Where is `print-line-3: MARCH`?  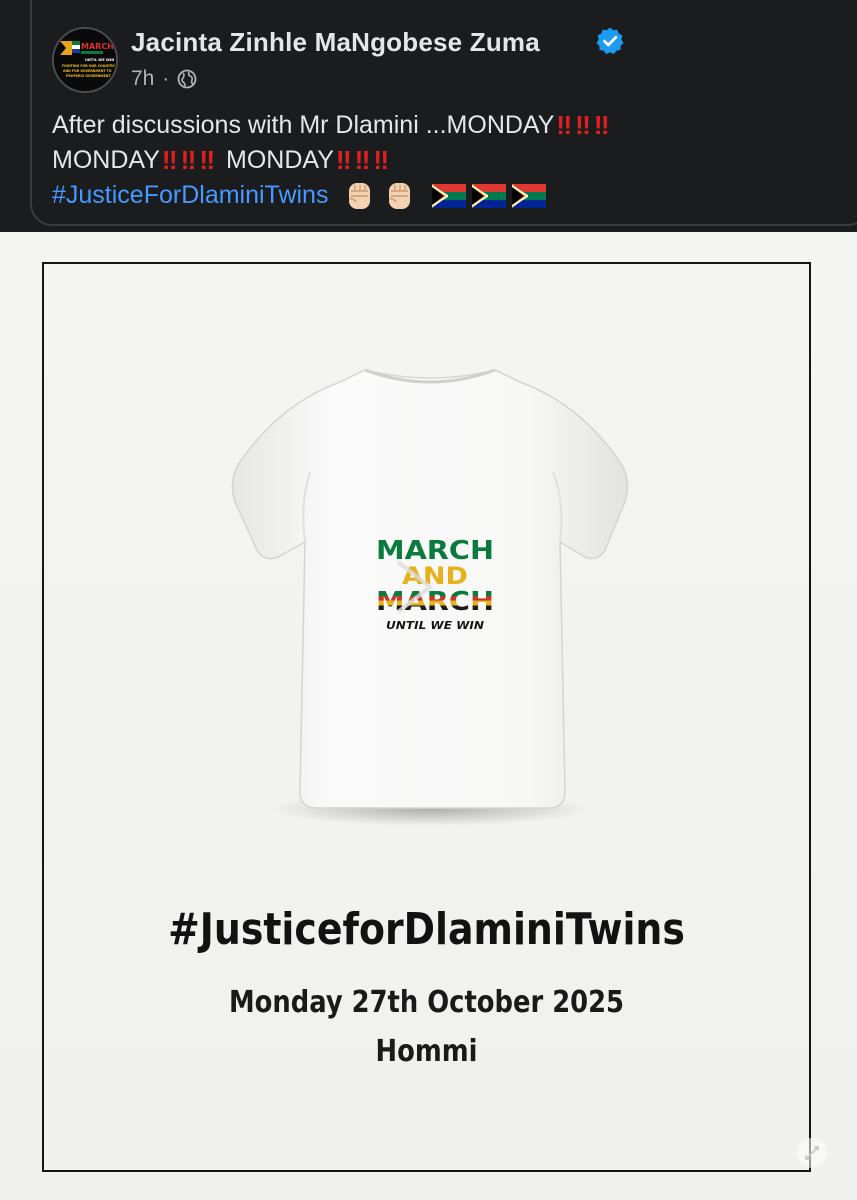
print-line-3: MARCH is located at coordinates (435, 602).